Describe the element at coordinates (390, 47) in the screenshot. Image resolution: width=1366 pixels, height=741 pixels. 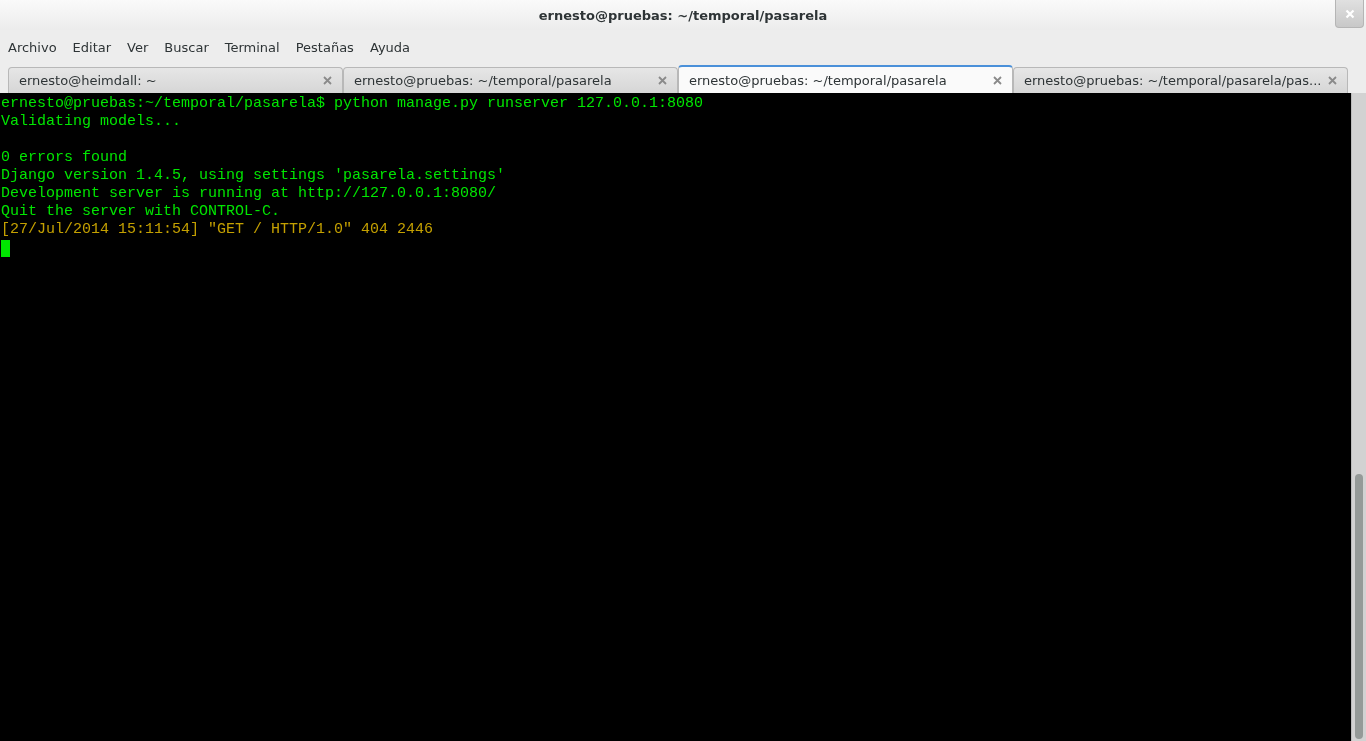
I see `menu-item: Ayuda` at that location.